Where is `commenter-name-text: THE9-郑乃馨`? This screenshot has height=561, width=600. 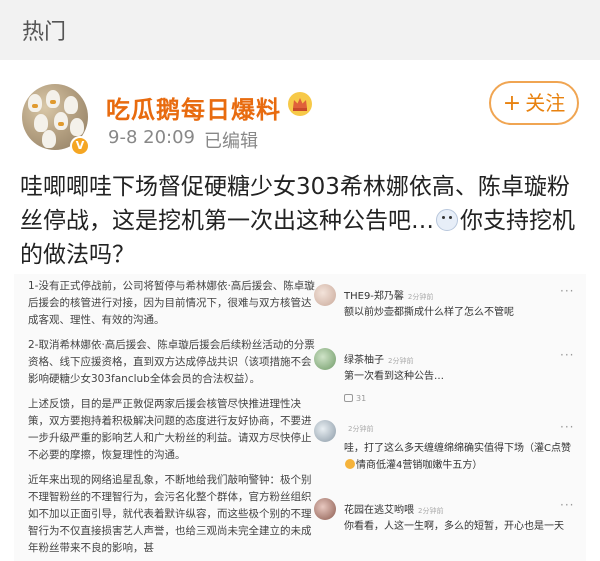
commenter-name-text: THE9-郑乃馨 is located at coordinates (374, 296).